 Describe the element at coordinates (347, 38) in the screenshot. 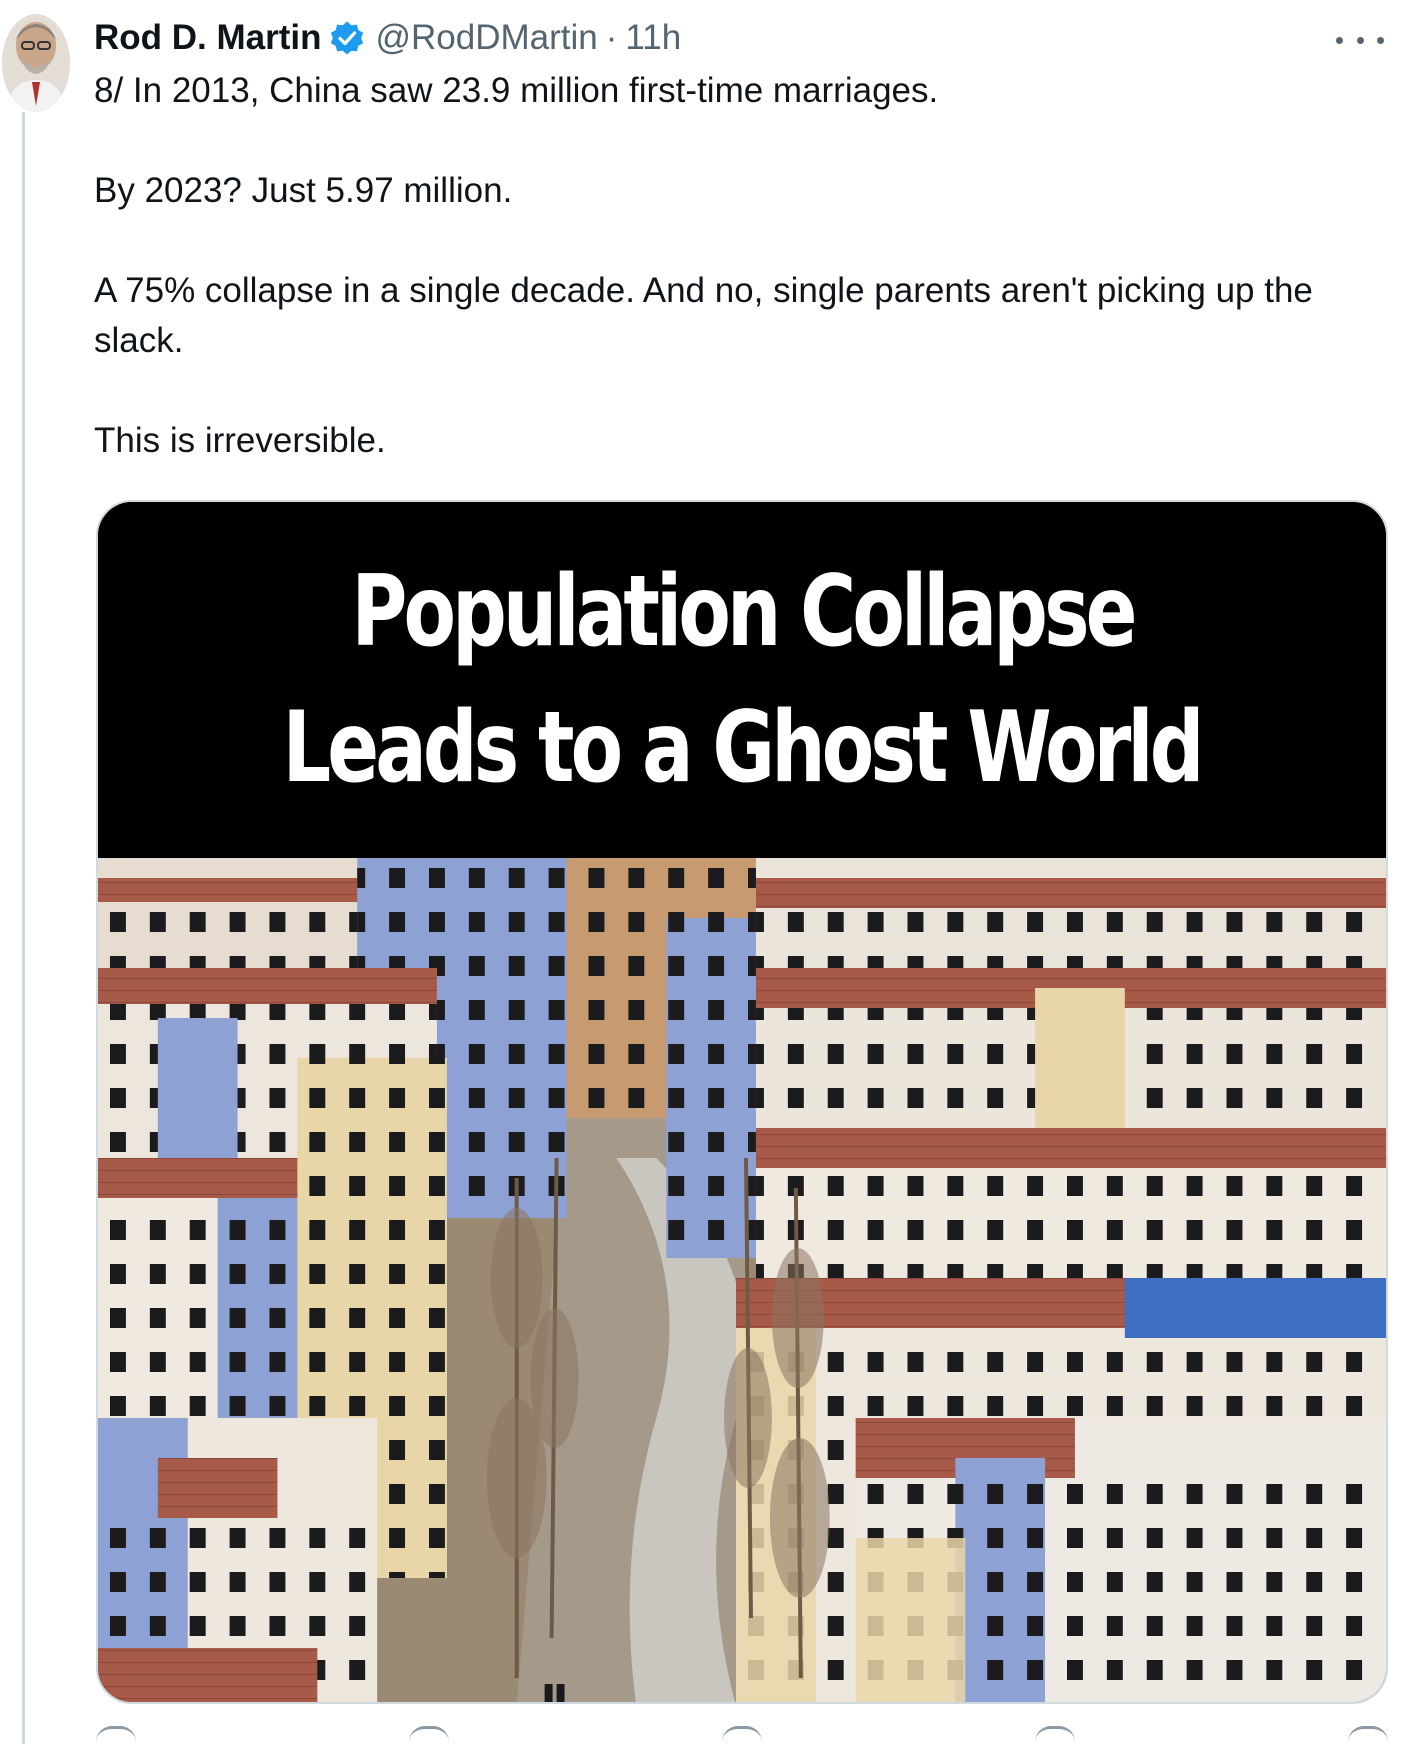

I see `verified-badge-icon` at that location.